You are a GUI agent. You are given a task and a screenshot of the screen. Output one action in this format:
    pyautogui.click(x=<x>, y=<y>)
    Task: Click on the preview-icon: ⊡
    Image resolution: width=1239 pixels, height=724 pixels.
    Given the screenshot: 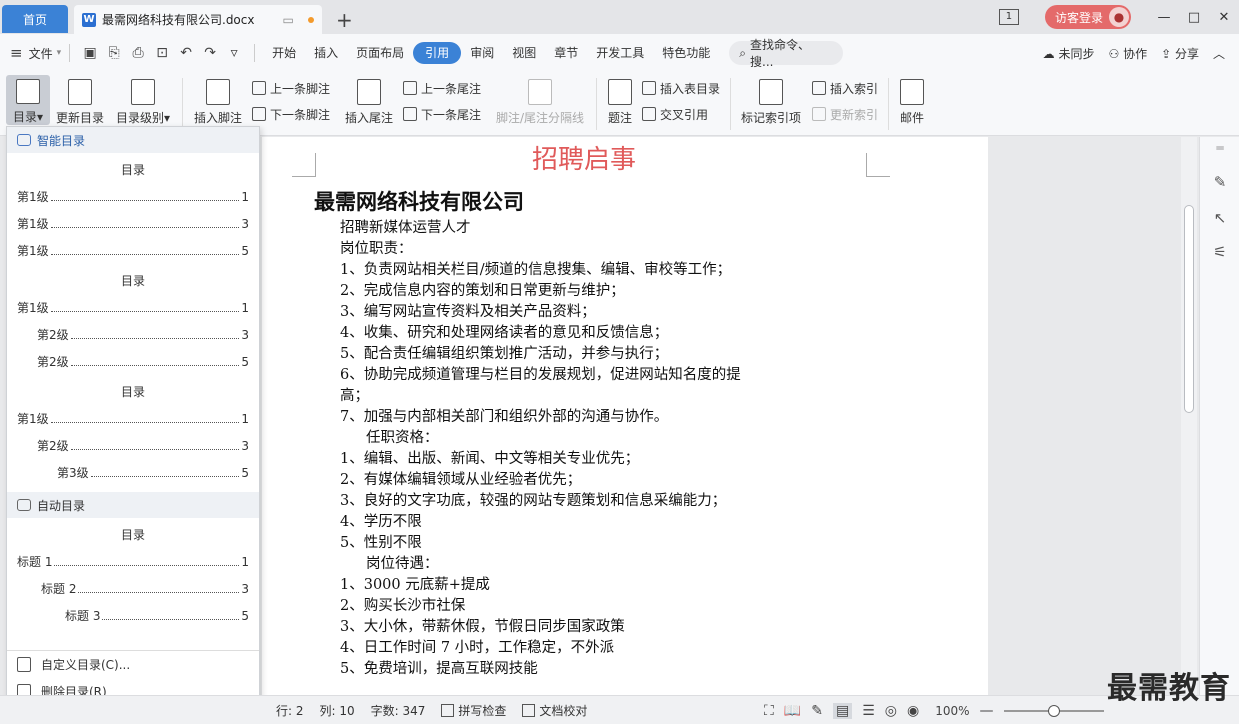 What is the action you would take?
    pyautogui.click(x=162, y=53)
    